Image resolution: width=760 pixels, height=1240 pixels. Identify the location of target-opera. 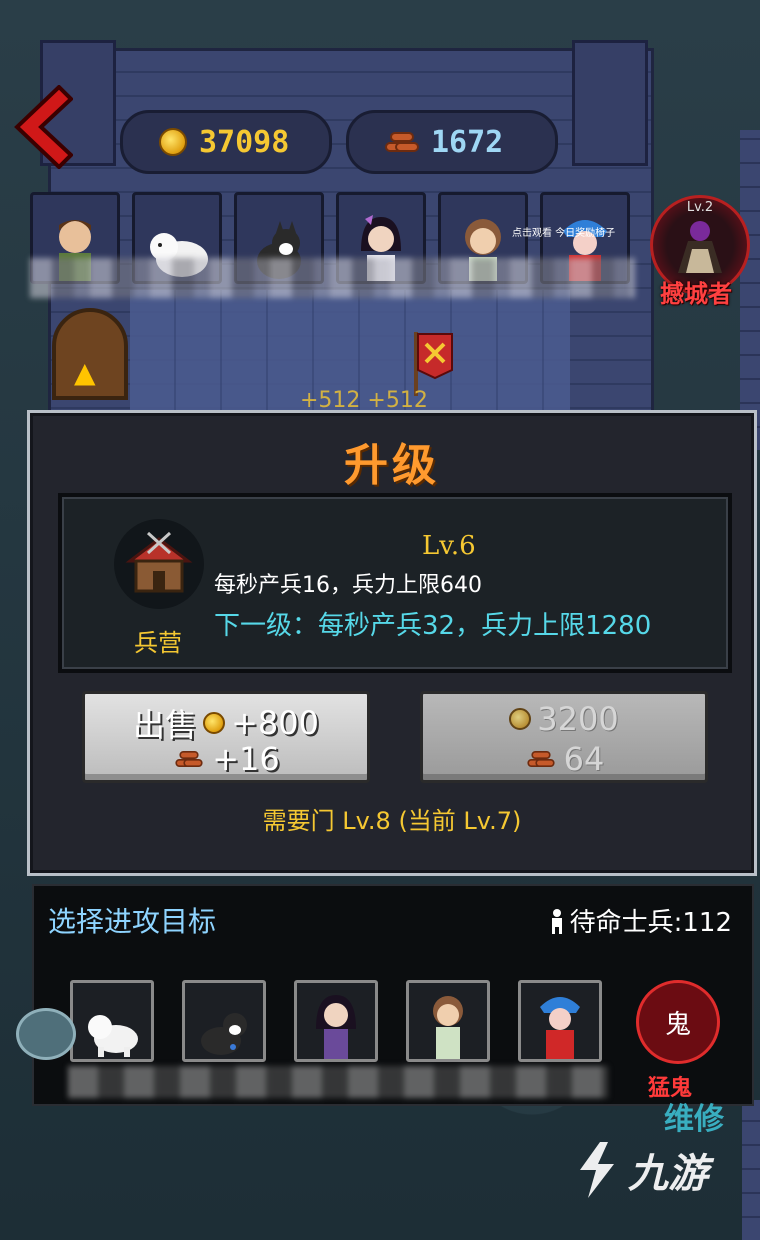
(560, 1021).